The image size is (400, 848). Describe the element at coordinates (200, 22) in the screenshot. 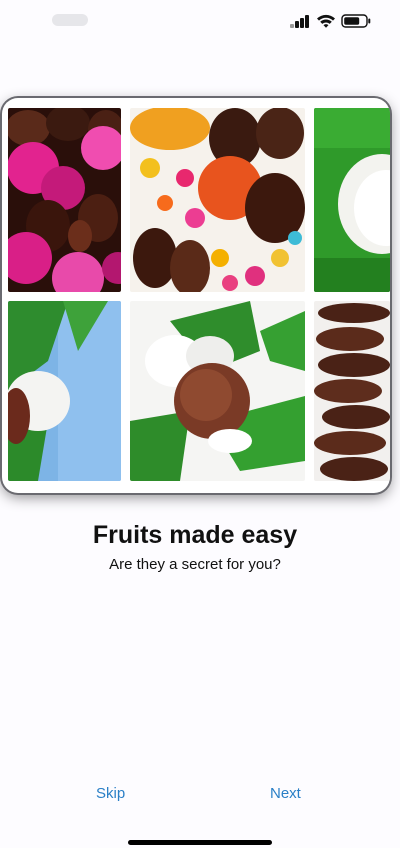

I see `status-bar` at that location.